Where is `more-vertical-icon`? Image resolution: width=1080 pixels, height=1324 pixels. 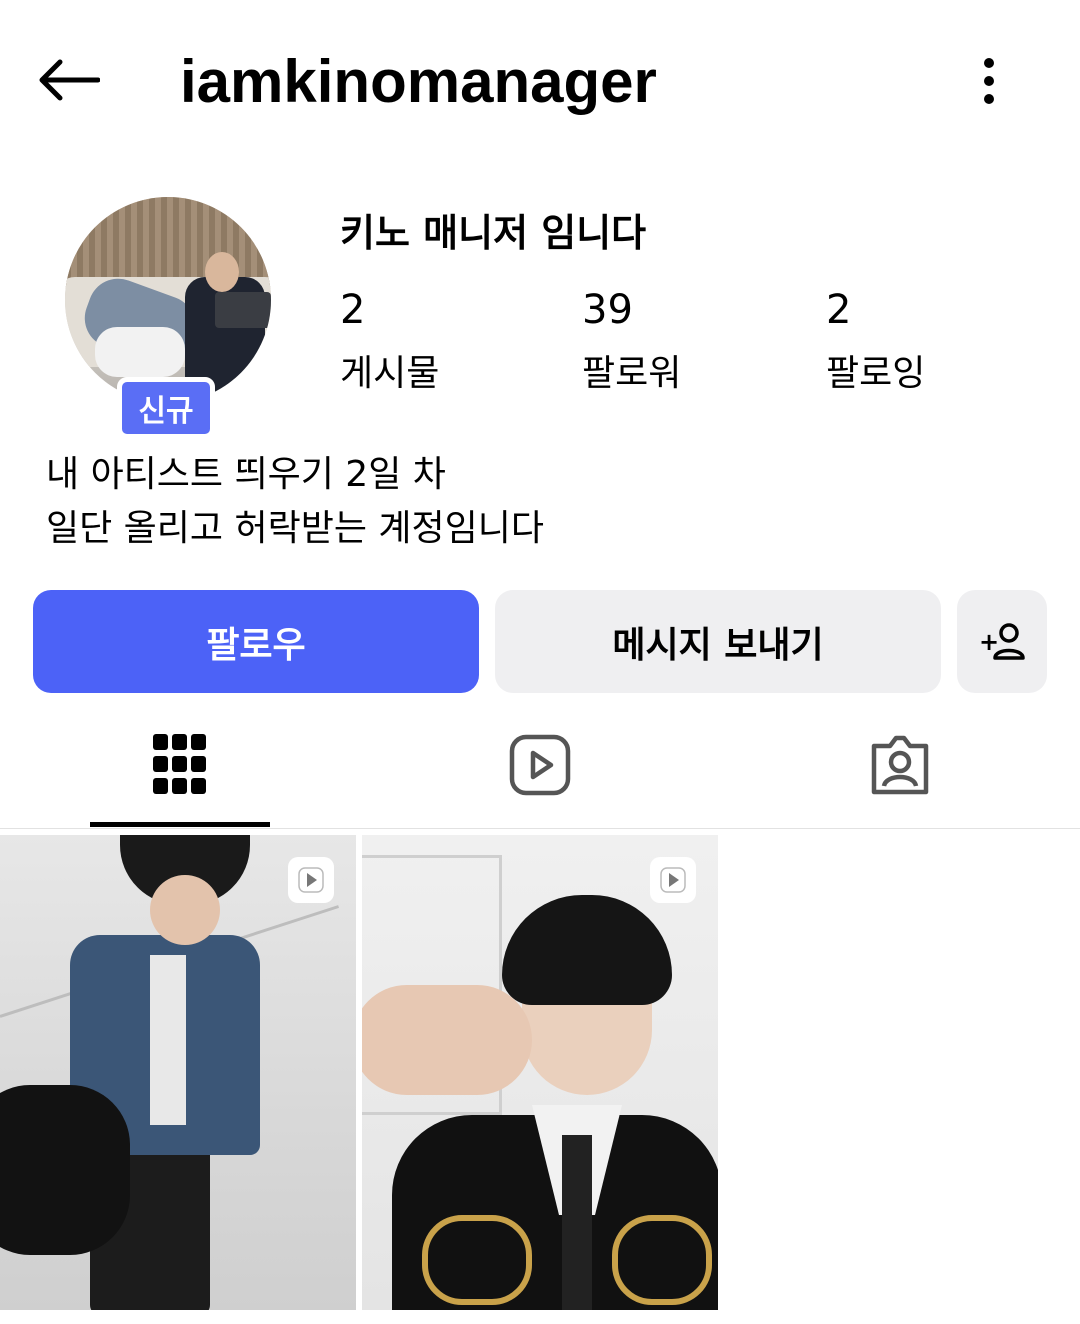
more-vertical-icon is located at coordinates (989, 81).